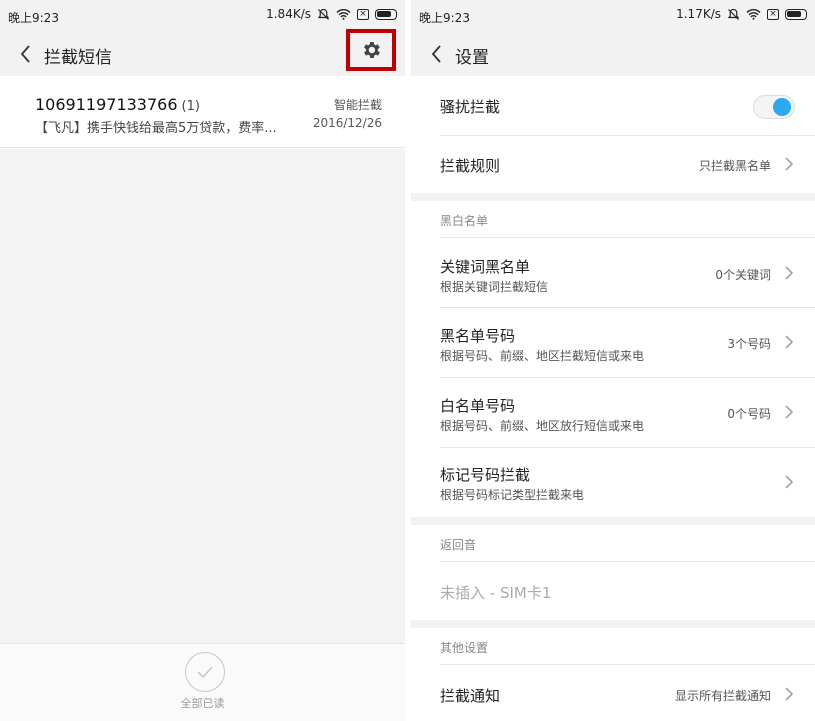  What do you see at coordinates (470, 696) in the screenshot?
I see `intercept-notify-label: 拦截通知` at bounding box center [470, 696].